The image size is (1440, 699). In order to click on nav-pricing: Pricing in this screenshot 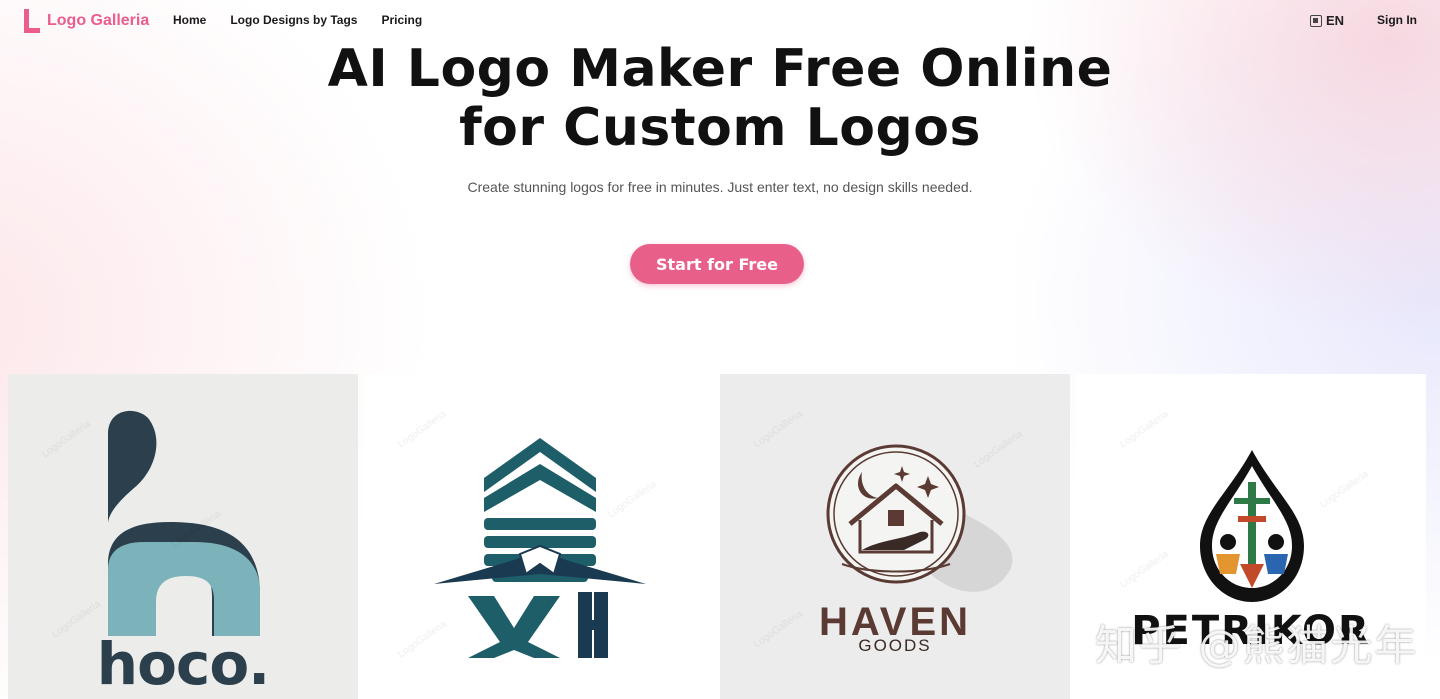, I will do `click(401, 20)`.